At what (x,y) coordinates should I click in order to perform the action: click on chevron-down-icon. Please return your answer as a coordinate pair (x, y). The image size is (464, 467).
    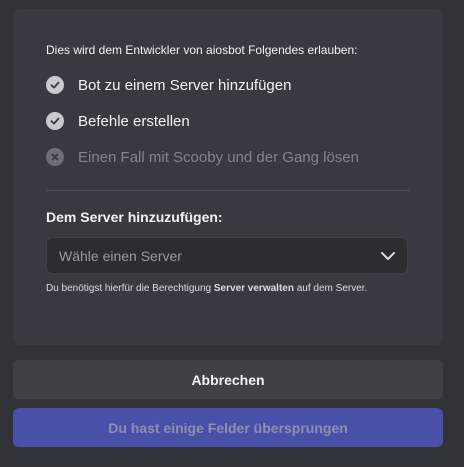
    Looking at the image, I should click on (388, 256).